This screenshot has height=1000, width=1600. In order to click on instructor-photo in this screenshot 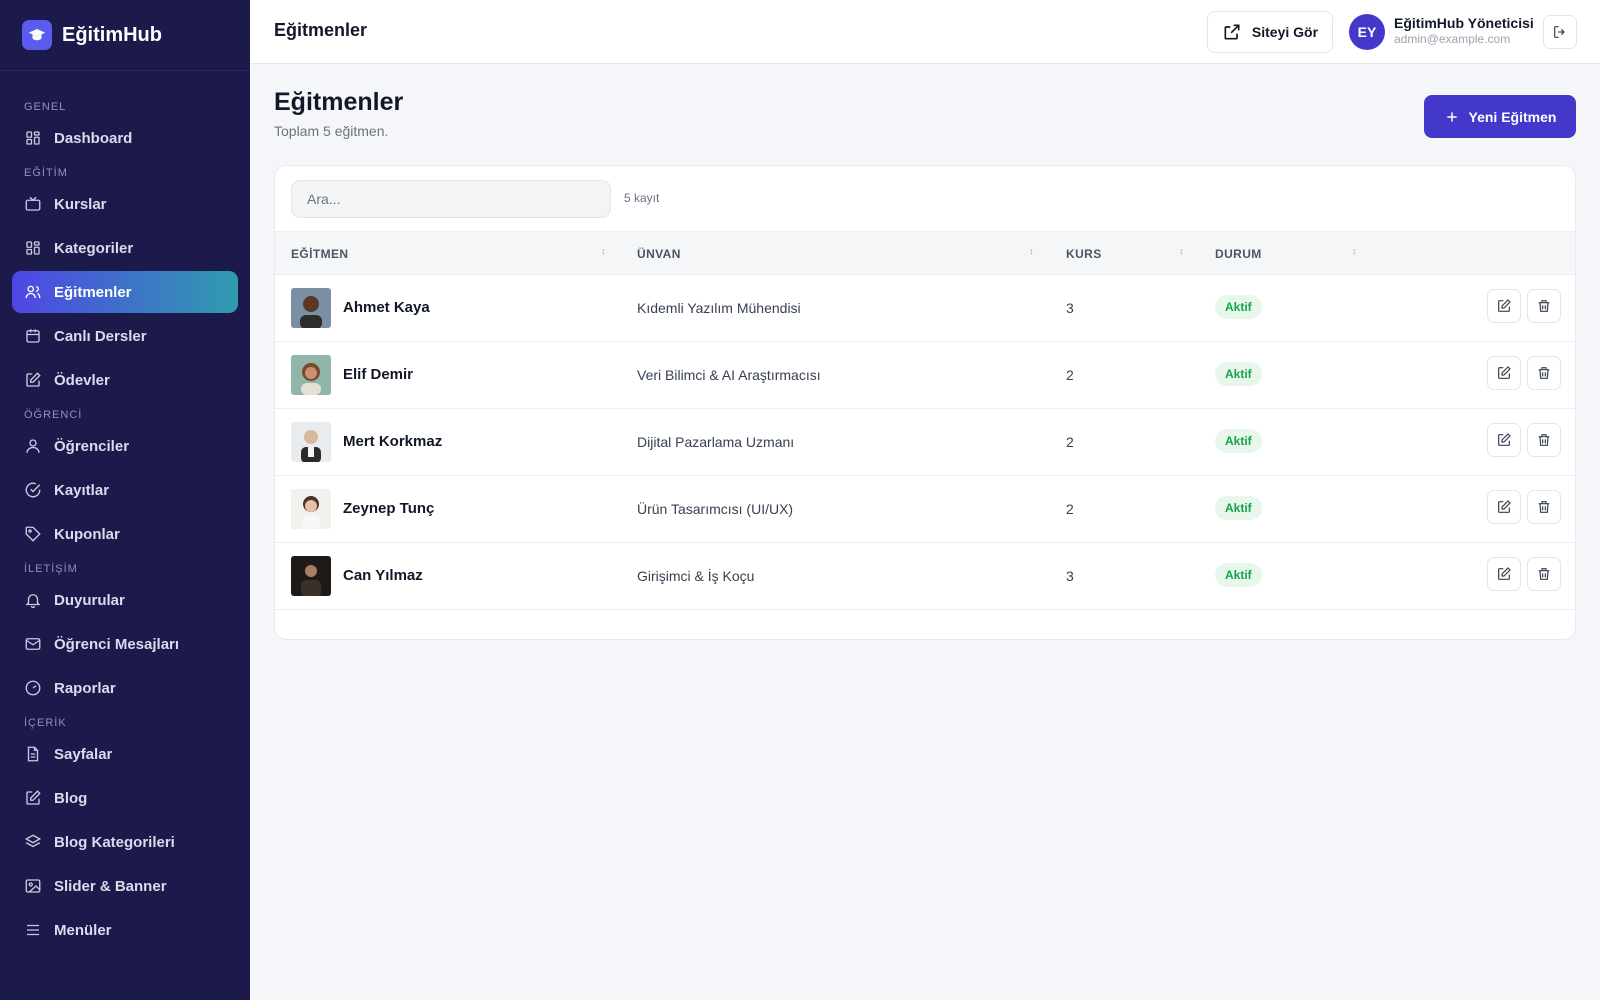, I will do `click(311, 308)`.